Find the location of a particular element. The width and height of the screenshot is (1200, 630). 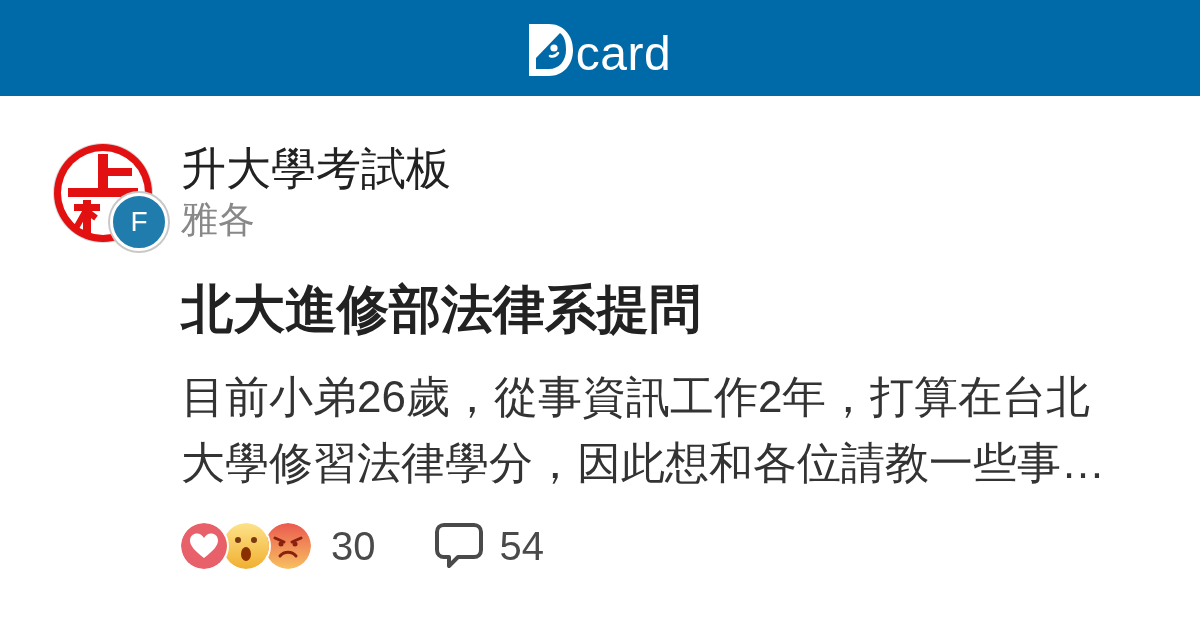

reaction-count: 30 is located at coordinates (353, 546).